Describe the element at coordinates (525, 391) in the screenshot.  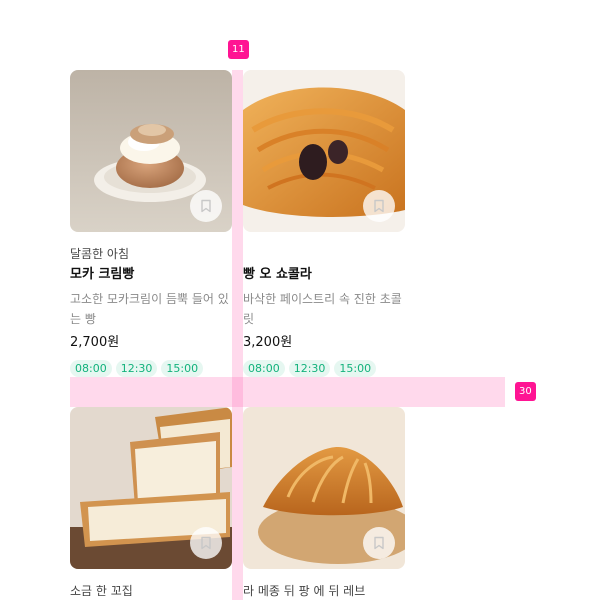
I see `row-gap-badge: 30` at that location.